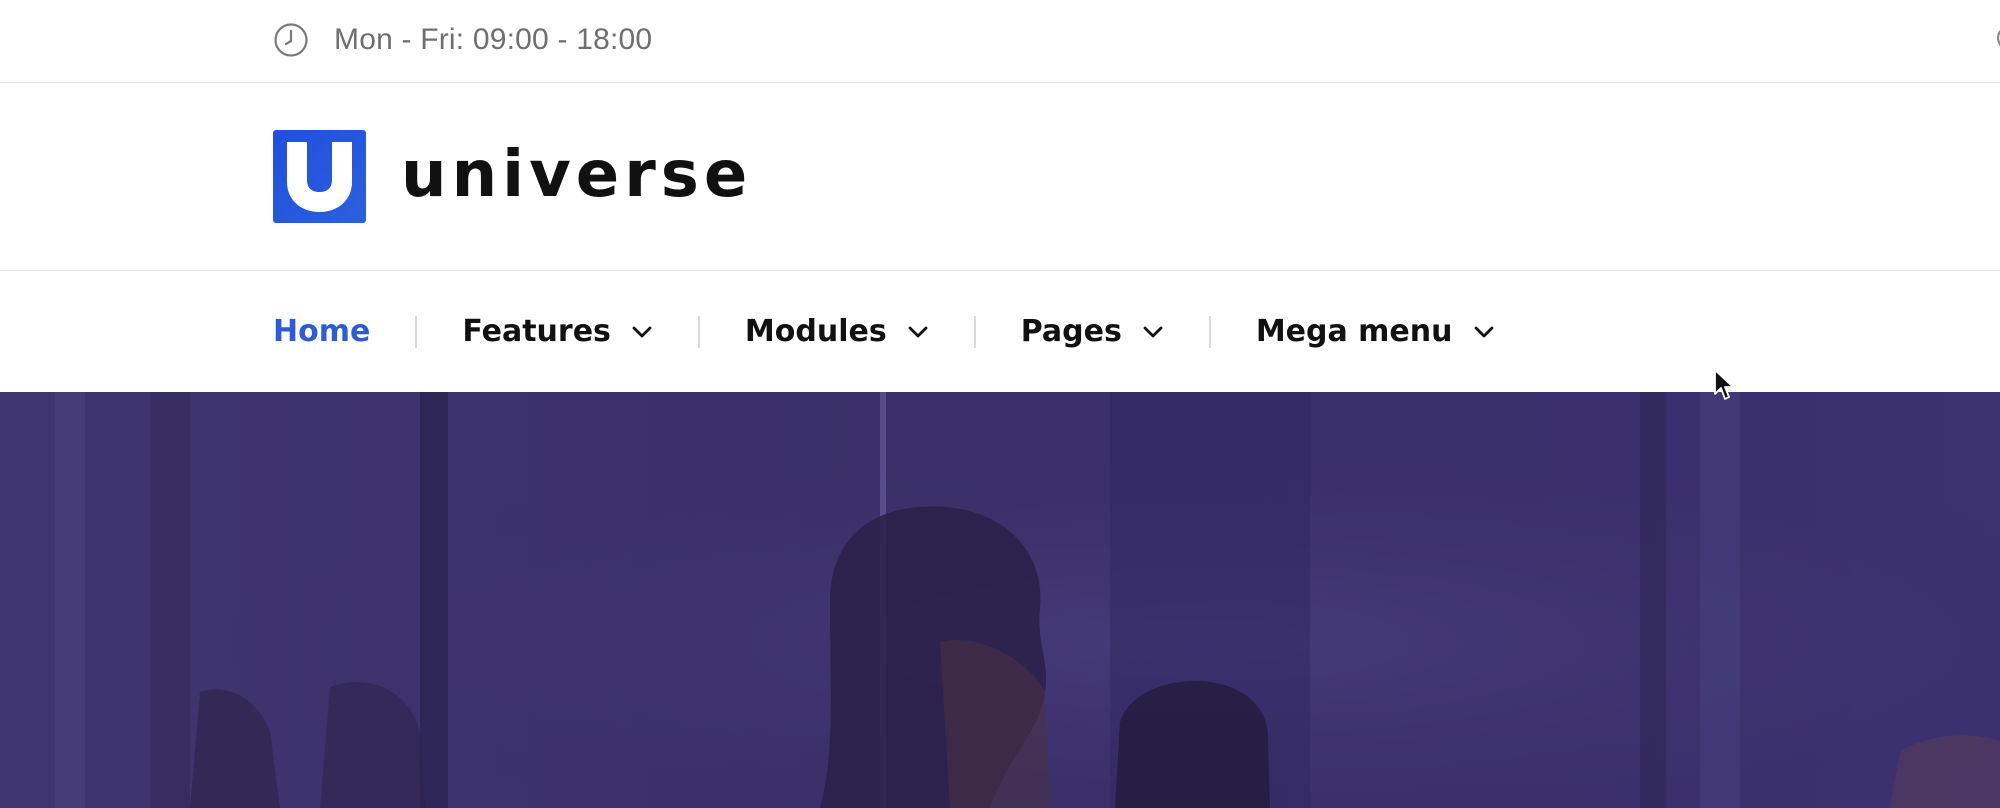 Image resolution: width=2000 pixels, height=808 pixels. I want to click on location-pin-icon, so click(1998, 38).